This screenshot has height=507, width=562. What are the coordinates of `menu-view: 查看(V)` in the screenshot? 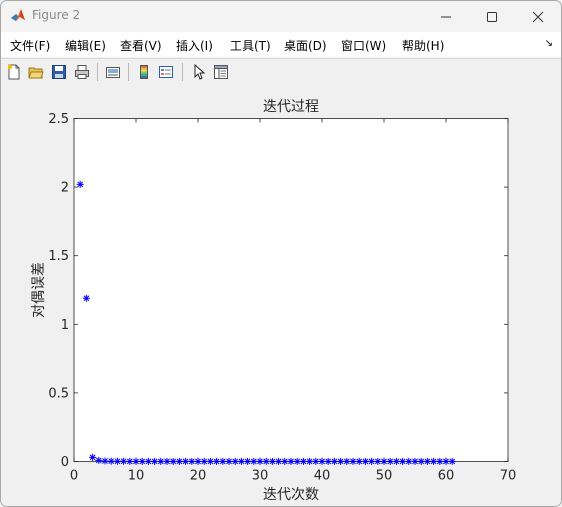 It's located at (141, 45).